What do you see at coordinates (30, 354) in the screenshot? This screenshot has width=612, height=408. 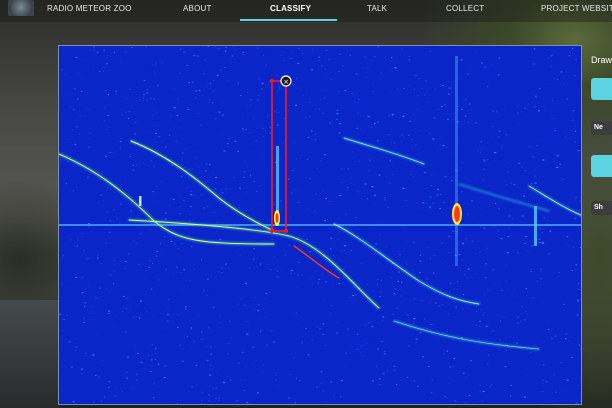 I see `background-lake` at bounding box center [30, 354].